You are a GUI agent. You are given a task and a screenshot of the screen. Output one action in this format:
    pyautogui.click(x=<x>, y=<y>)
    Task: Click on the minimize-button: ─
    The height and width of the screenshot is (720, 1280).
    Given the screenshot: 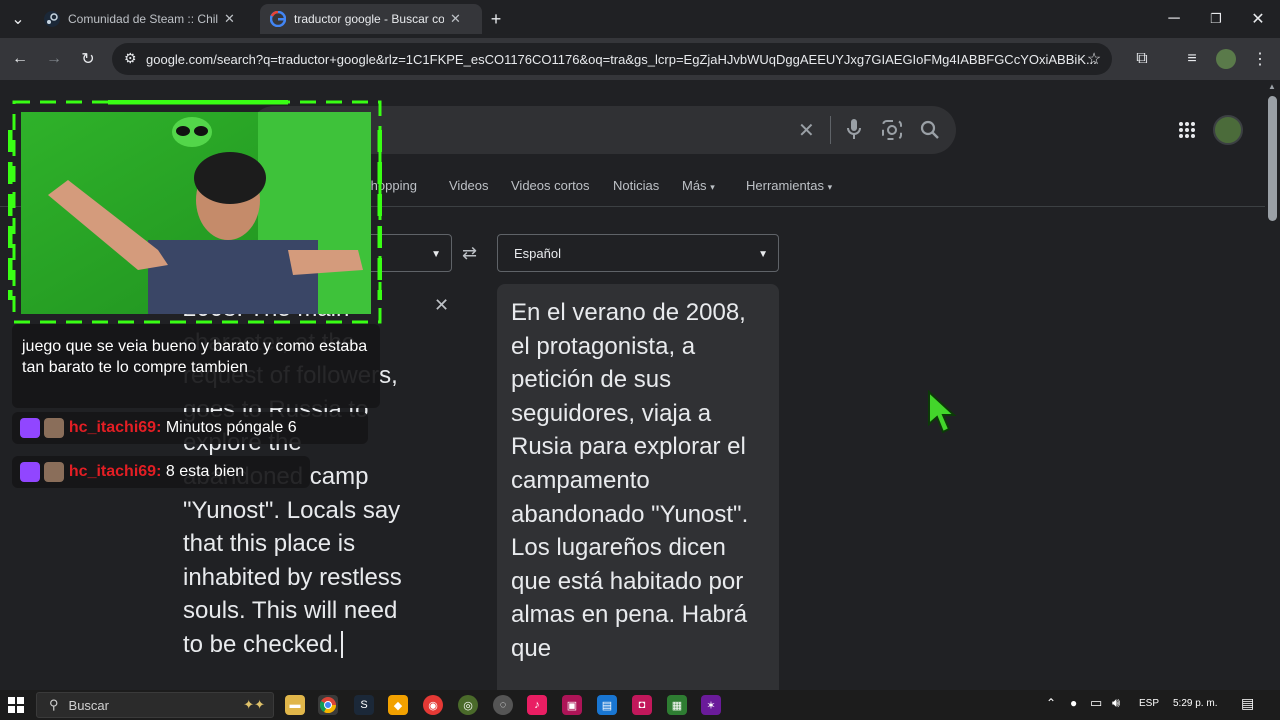 What is the action you would take?
    pyautogui.click(x=1174, y=19)
    